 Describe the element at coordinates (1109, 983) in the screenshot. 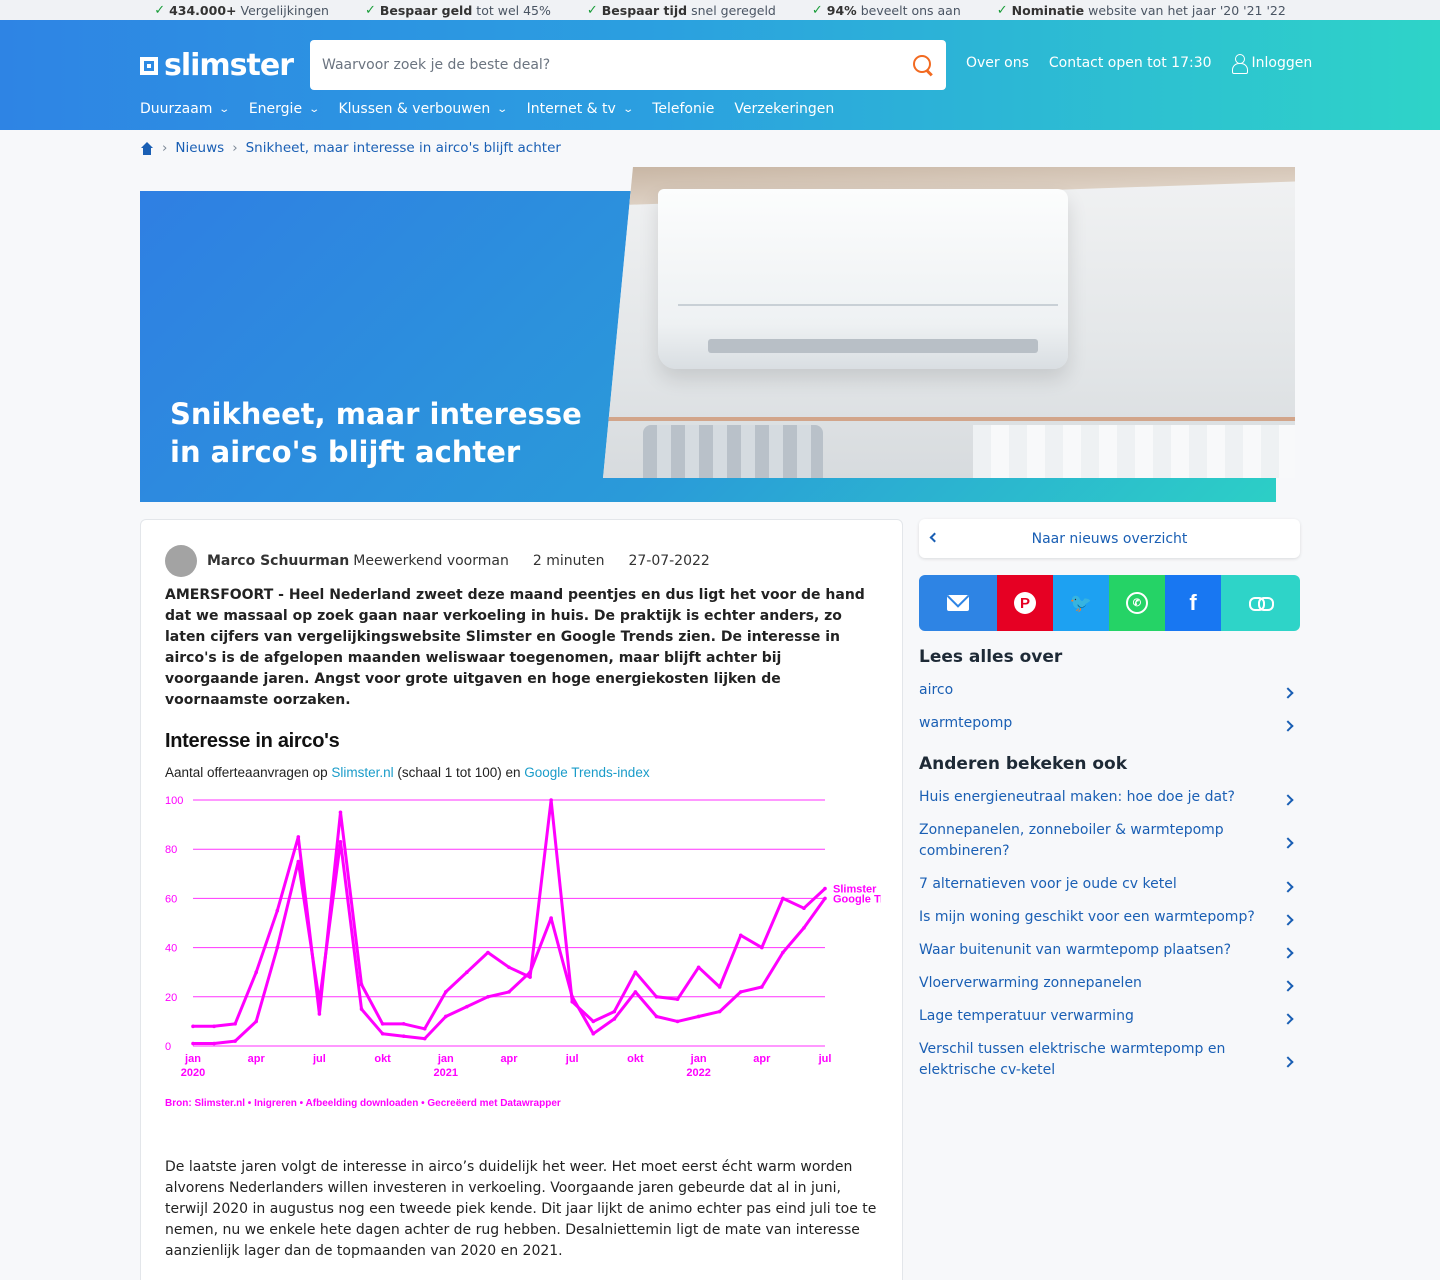

I see `related-article-link: Vloerverwarming zonnepanelen` at that location.